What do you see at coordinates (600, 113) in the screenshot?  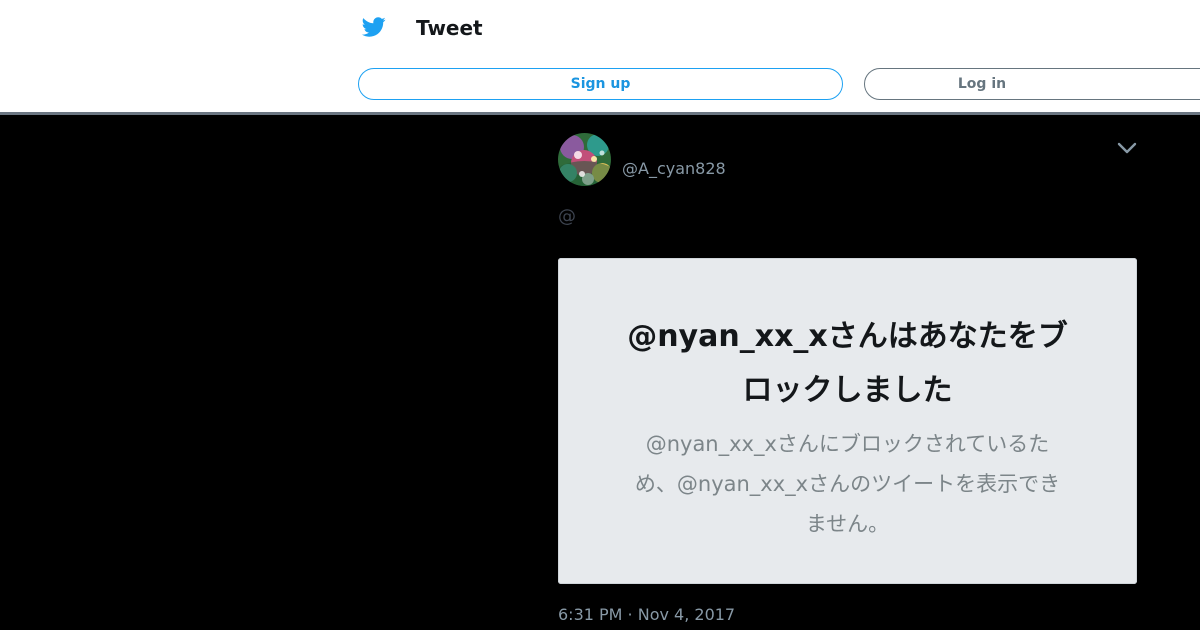 I see `header-divider` at bounding box center [600, 113].